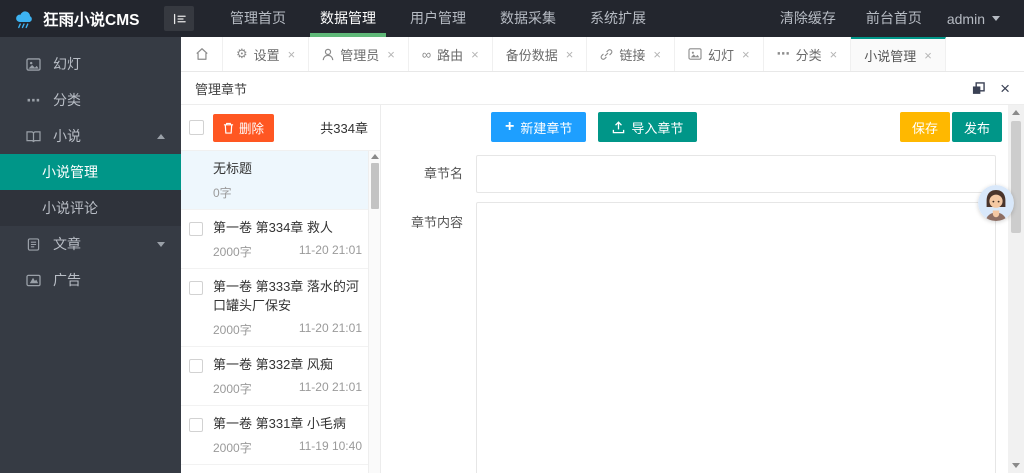 This screenshot has width=1024, height=473. Describe the element at coordinates (330, 250) in the screenshot. I see `chapter-time: 11-20 21:01` at that location.